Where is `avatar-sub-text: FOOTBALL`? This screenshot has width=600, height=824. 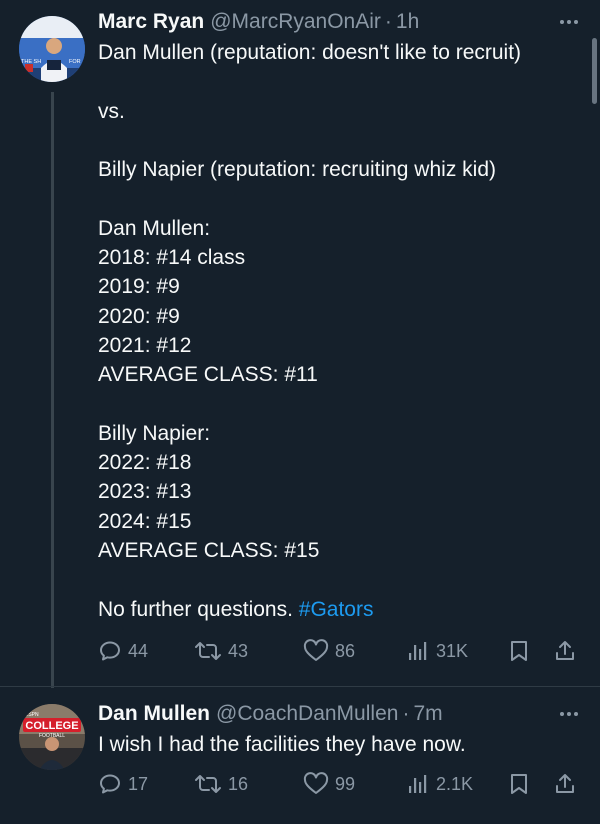
avatar-sub-text: FOOTBALL is located at coordinates (52, 736).